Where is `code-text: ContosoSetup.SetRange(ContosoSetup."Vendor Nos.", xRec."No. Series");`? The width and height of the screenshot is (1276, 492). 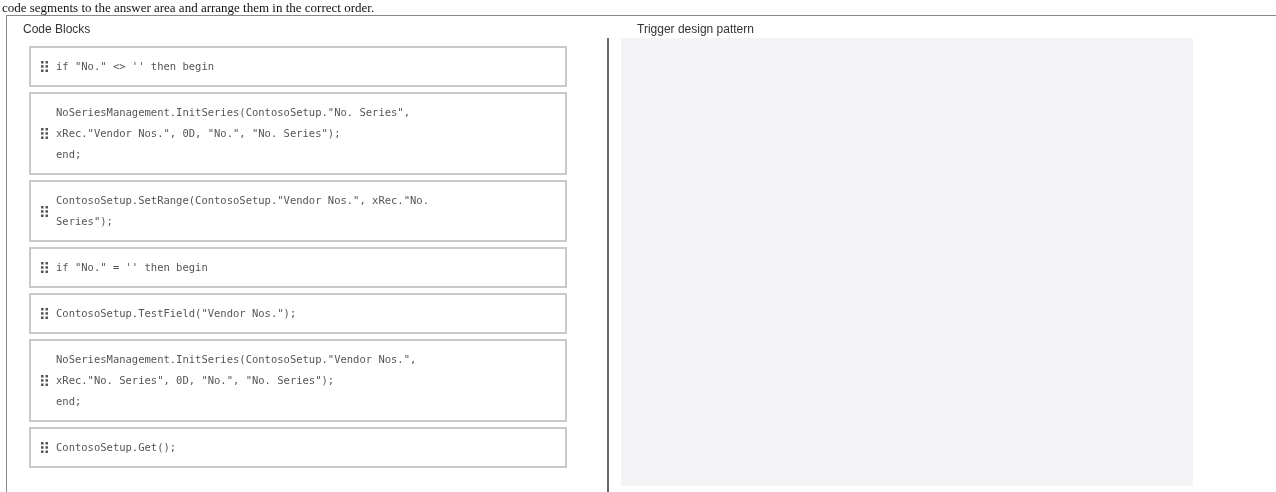
code-text: ContosoSetup.SetRange(ContosoSetup."Vendor Nos.", xRec."No. Series"); is located at coordinates (242, 211).